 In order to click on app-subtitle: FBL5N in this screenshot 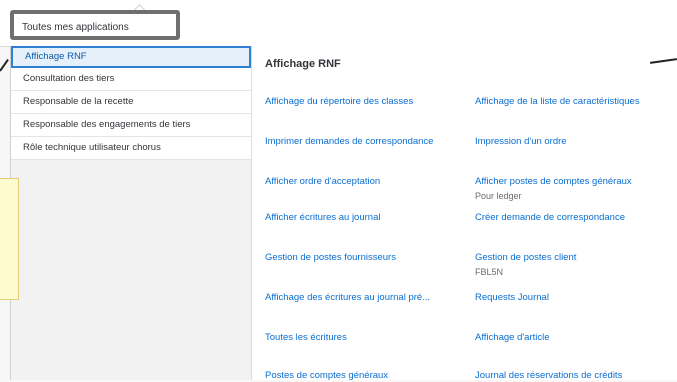, I will do `click(489, 272)`.